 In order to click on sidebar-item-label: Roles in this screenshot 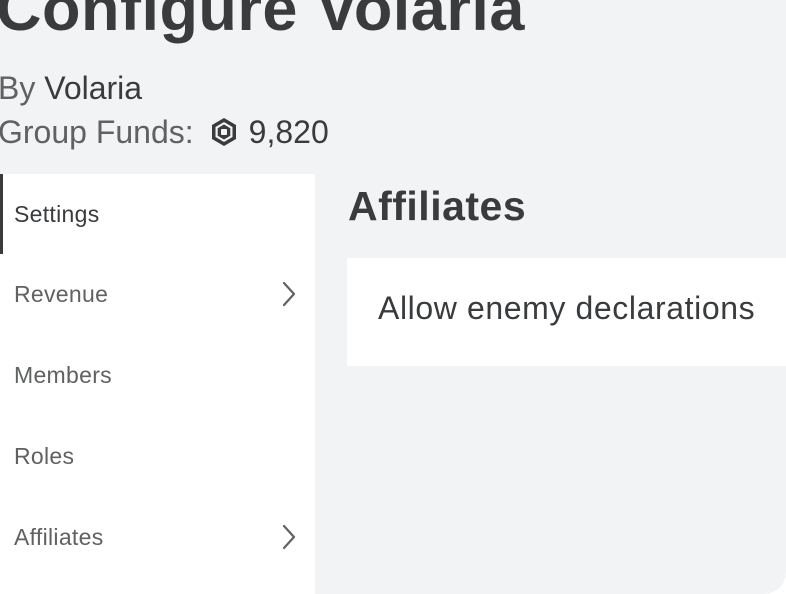, I will do `click(44, 455)`.